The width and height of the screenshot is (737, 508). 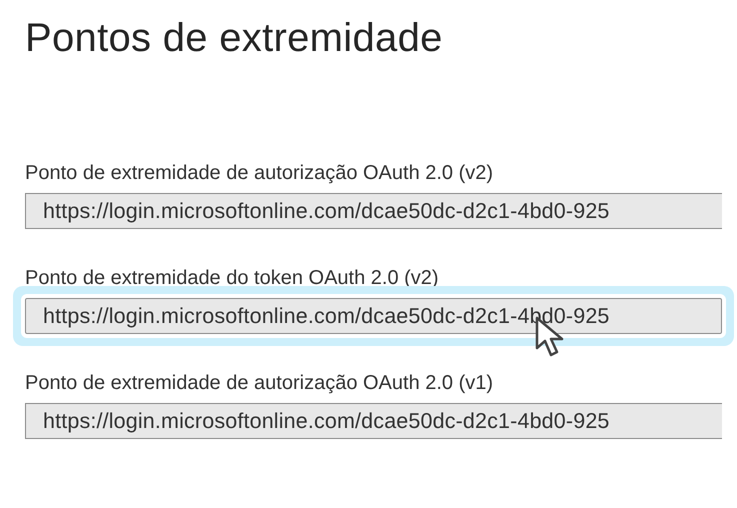 What do you see at coordinates (259, 383) in the screenshot?
I see `field-label: Ponto de extremidade de autorização OAuth 2.0 (v1)` at bounding box center [259, 383].